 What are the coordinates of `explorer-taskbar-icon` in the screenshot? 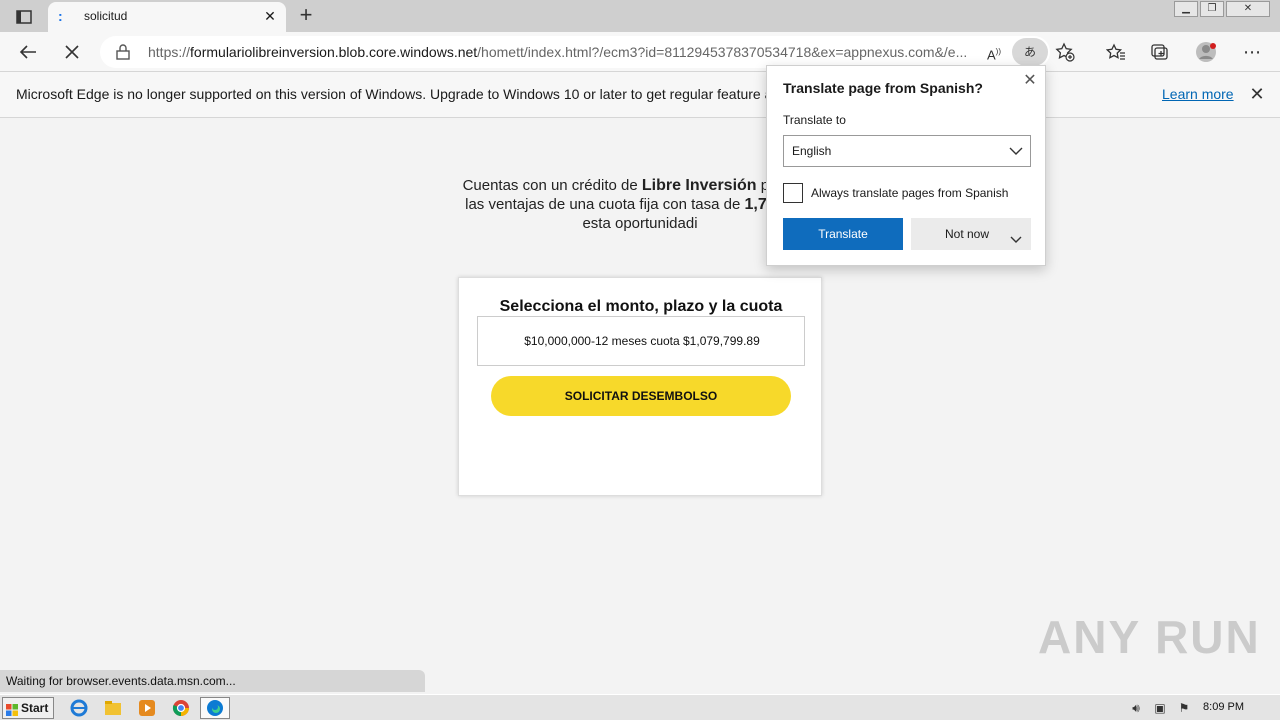 It's located at (113, 708).